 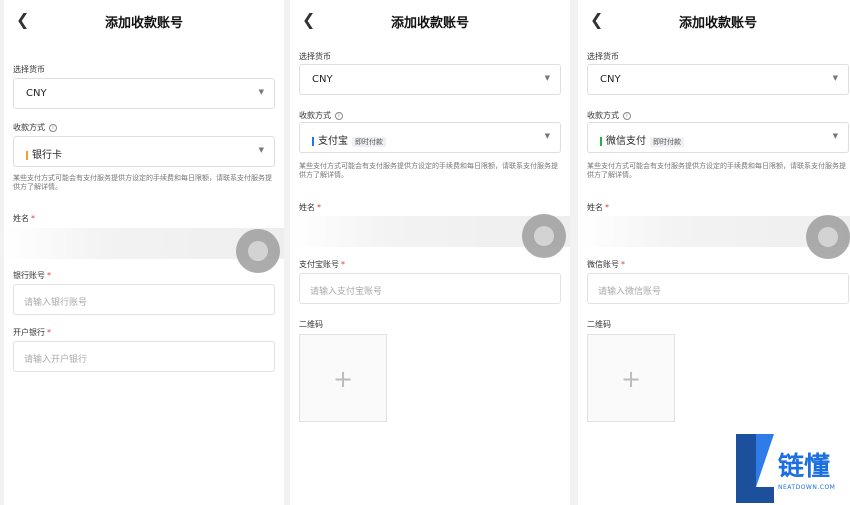 I want to click on alipay-account-input: 请输入支付宝账号, so click(x=430, y=288).